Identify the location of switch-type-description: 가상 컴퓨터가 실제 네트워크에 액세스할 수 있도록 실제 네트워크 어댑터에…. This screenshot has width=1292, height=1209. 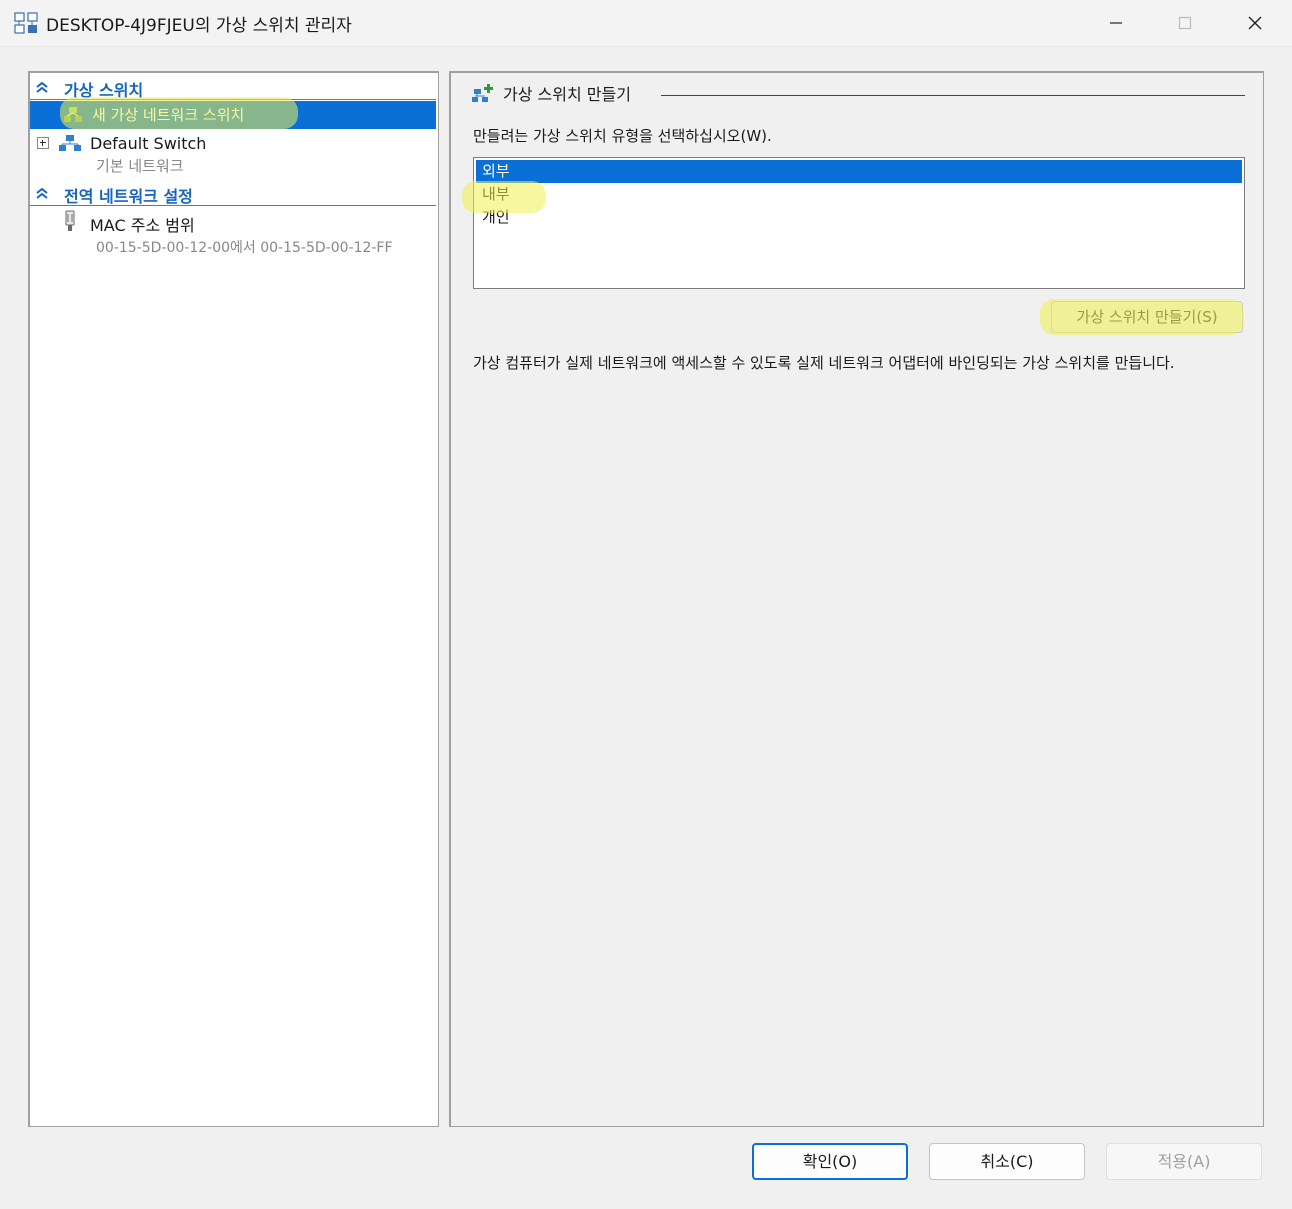
(824, 363).